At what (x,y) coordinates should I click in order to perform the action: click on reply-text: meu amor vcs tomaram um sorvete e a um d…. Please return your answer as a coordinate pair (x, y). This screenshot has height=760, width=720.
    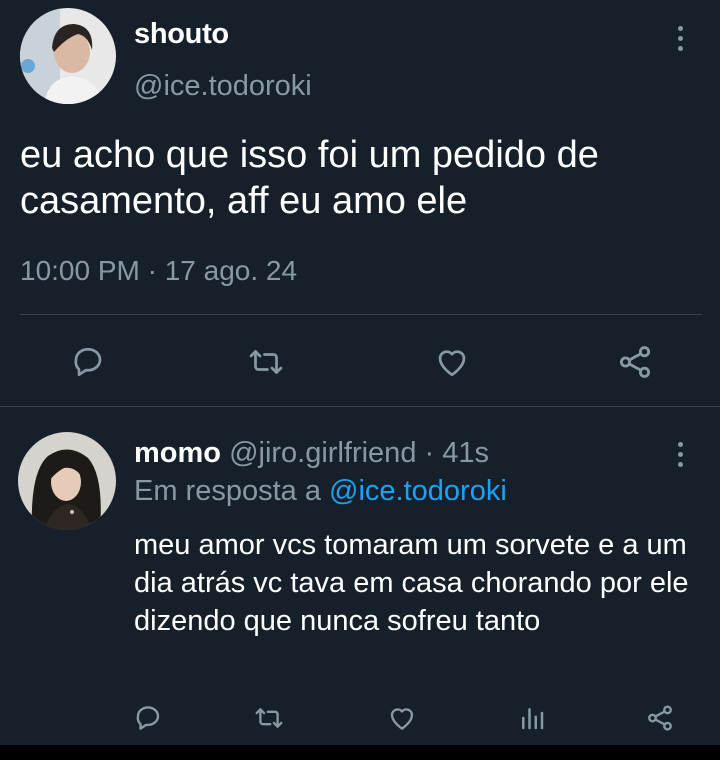
    Looking at the image, I should click on (411, 583).